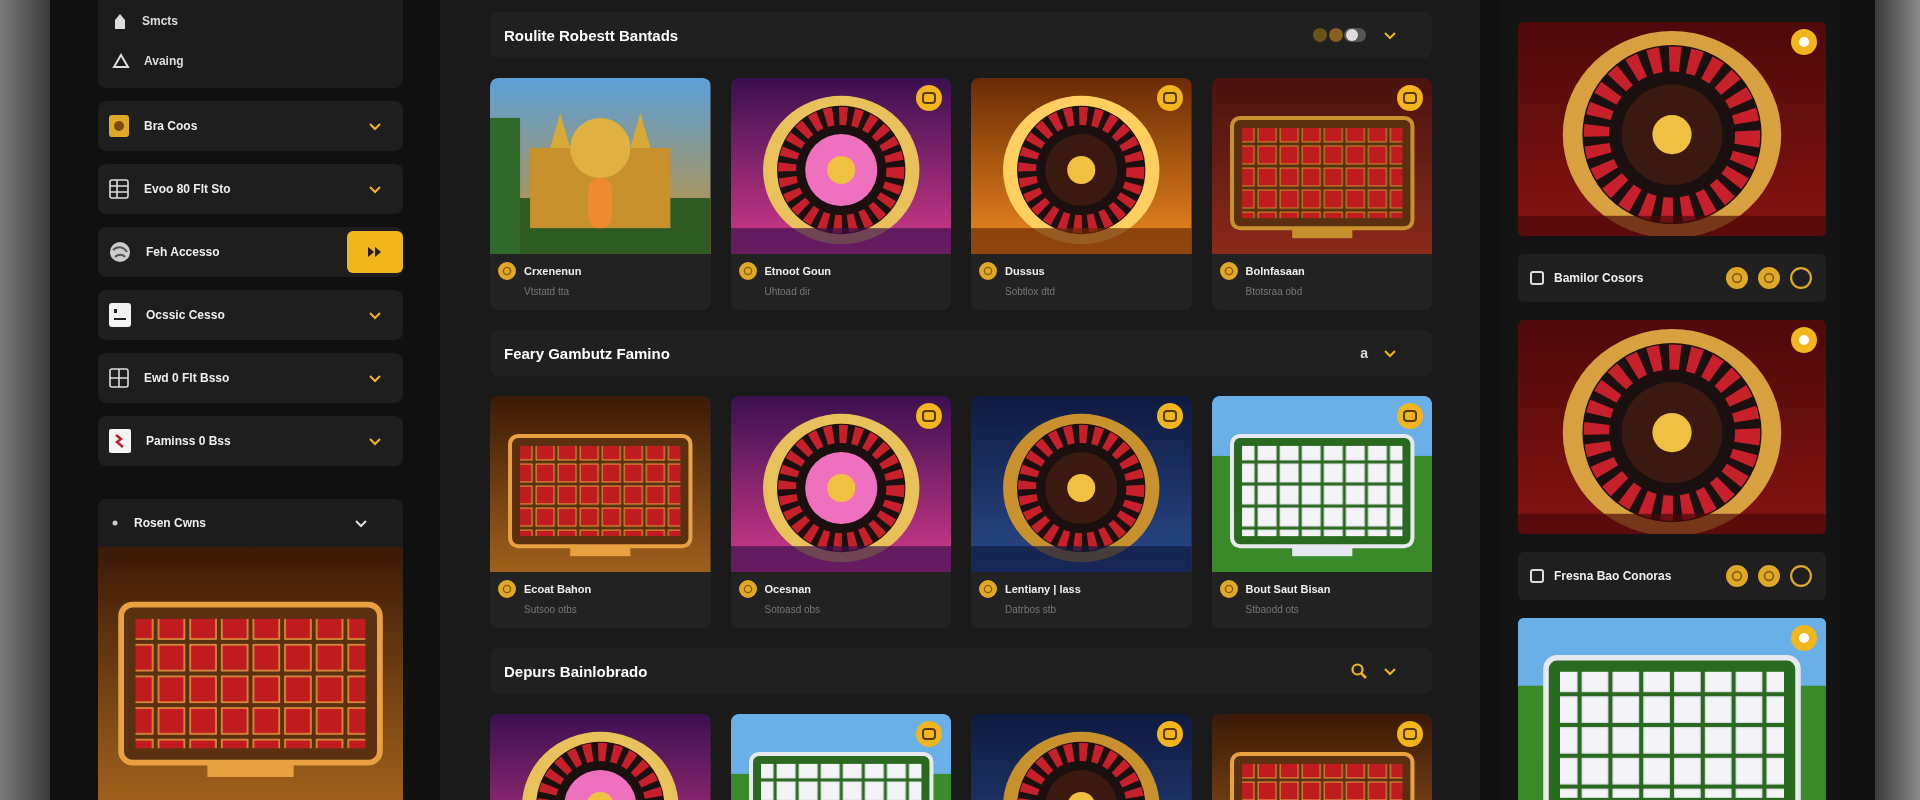 This screenshot has width=1920, height=800. I want to click on game-card: Crxenenun Vtstatd tta, so click(600, 194).